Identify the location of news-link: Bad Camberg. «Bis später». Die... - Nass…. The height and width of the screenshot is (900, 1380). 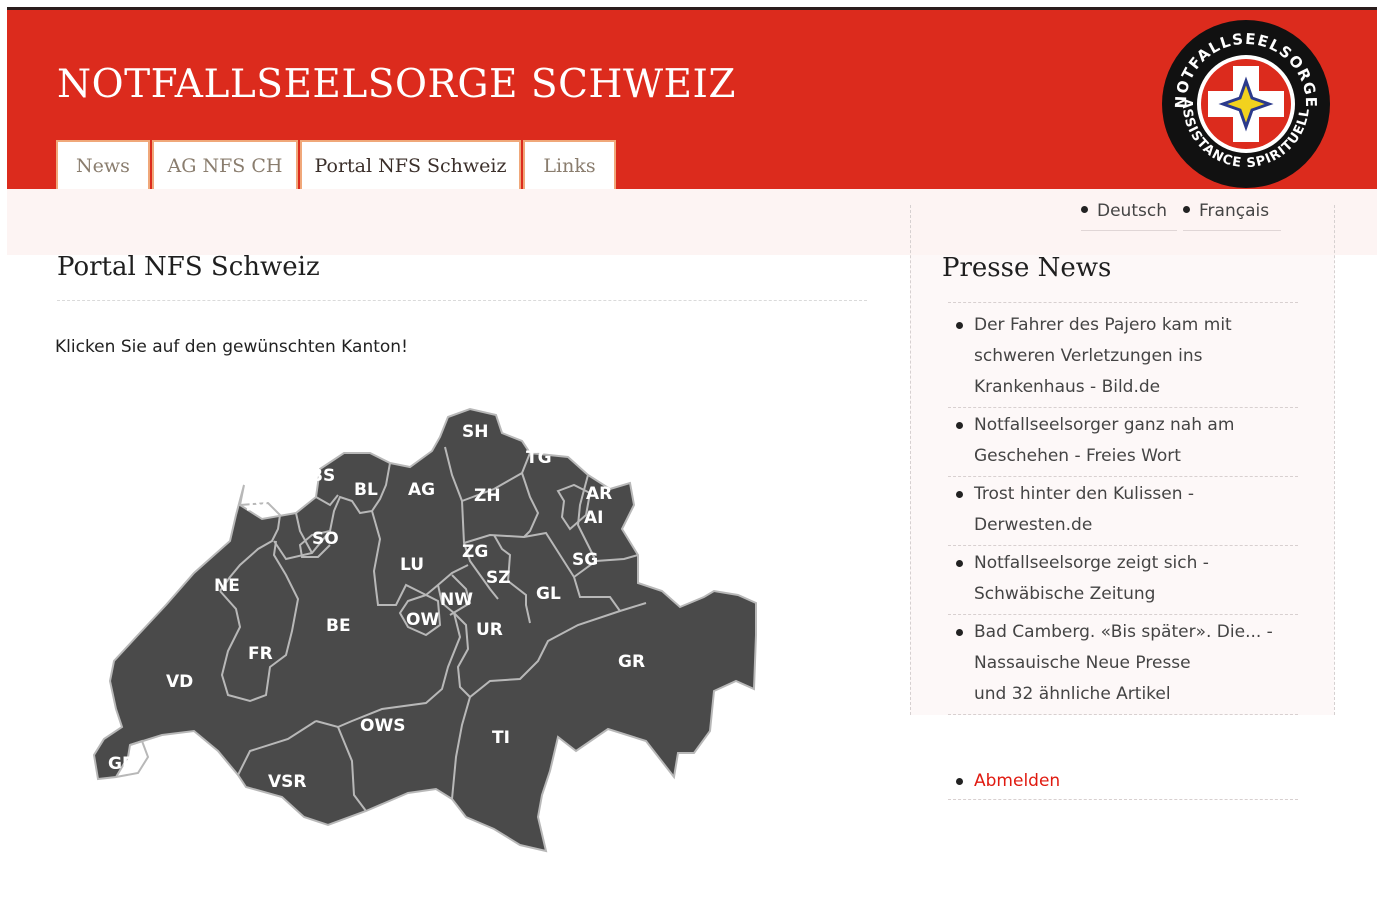
(1123, 647).